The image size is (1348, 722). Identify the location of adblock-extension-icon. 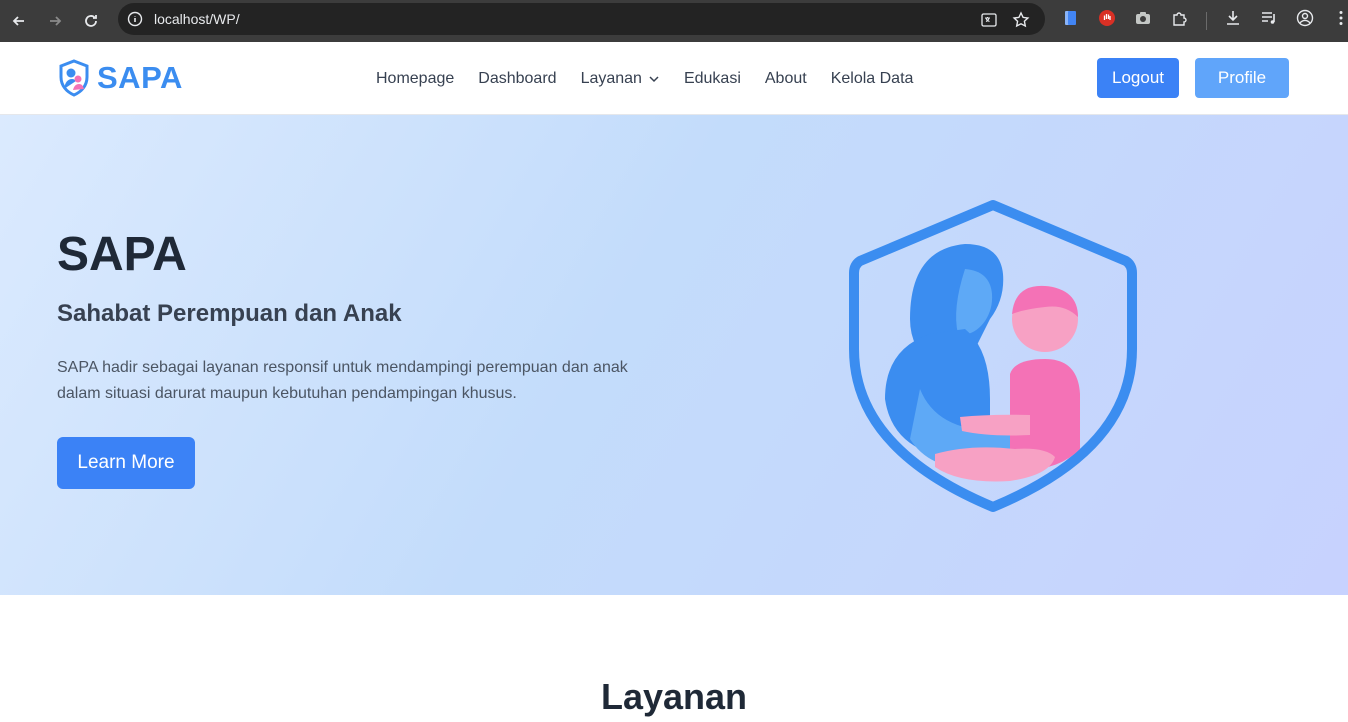
(1107, 18).